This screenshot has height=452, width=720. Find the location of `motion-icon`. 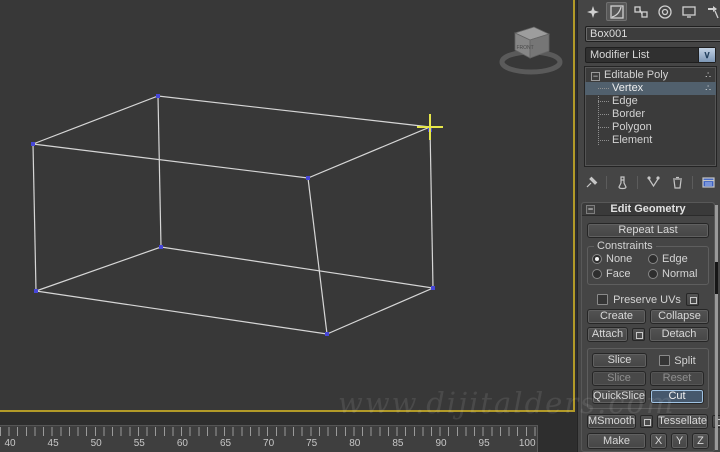

motion-icon is located at coordinates (664, 11).